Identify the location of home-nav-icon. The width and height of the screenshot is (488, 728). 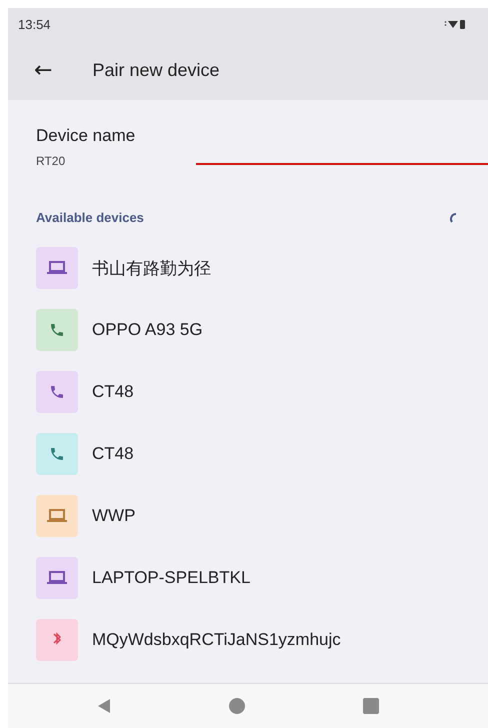
(237, 706).